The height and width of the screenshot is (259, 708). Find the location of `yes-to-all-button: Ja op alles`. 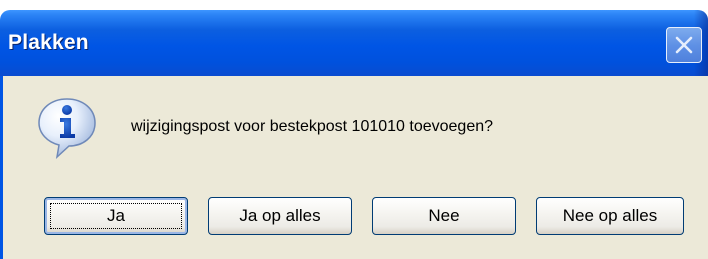

yes-to-all-button: Ja op alles is located at coordinates (280, 216).